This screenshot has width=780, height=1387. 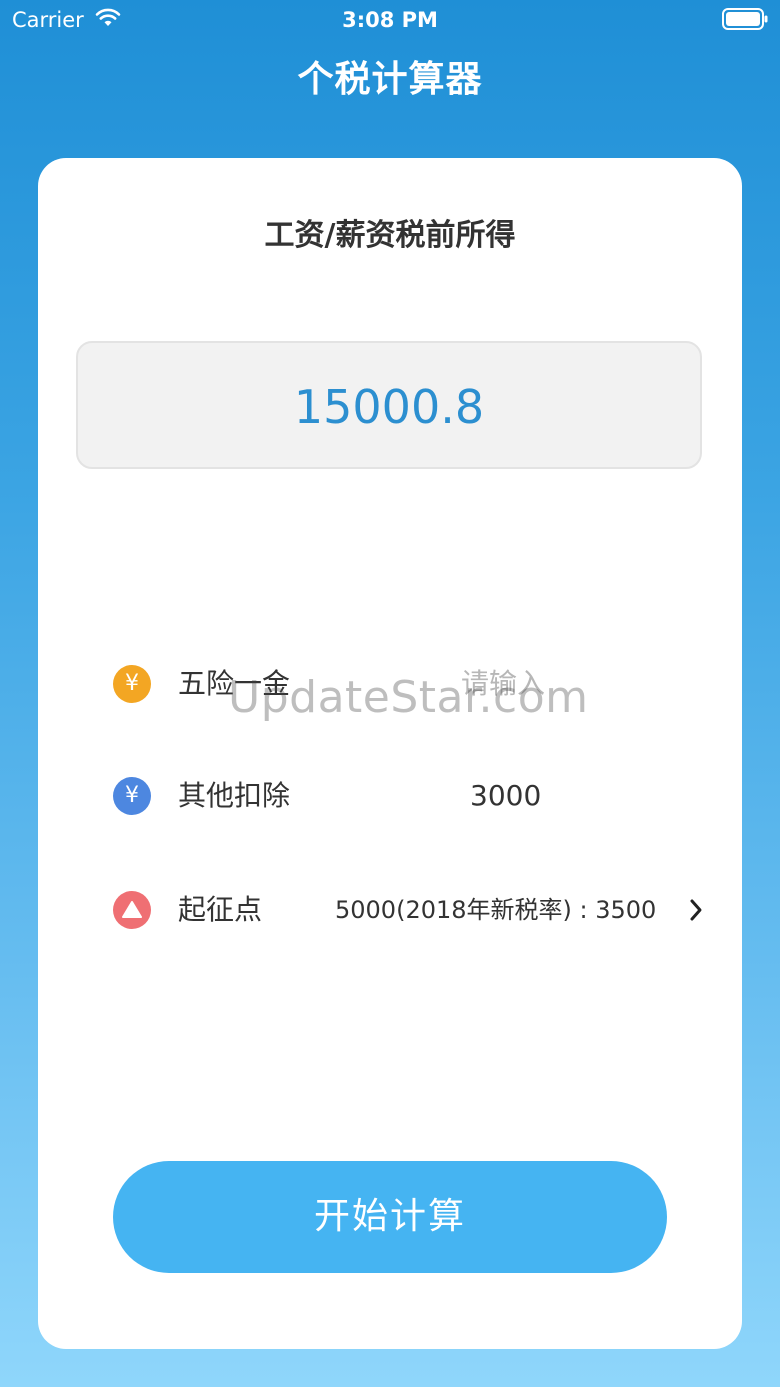 What do you see at coordinates (408, 697) in the screenshot?
I see `watermark: UpdateStar.com` at bounding box center [408, 697].